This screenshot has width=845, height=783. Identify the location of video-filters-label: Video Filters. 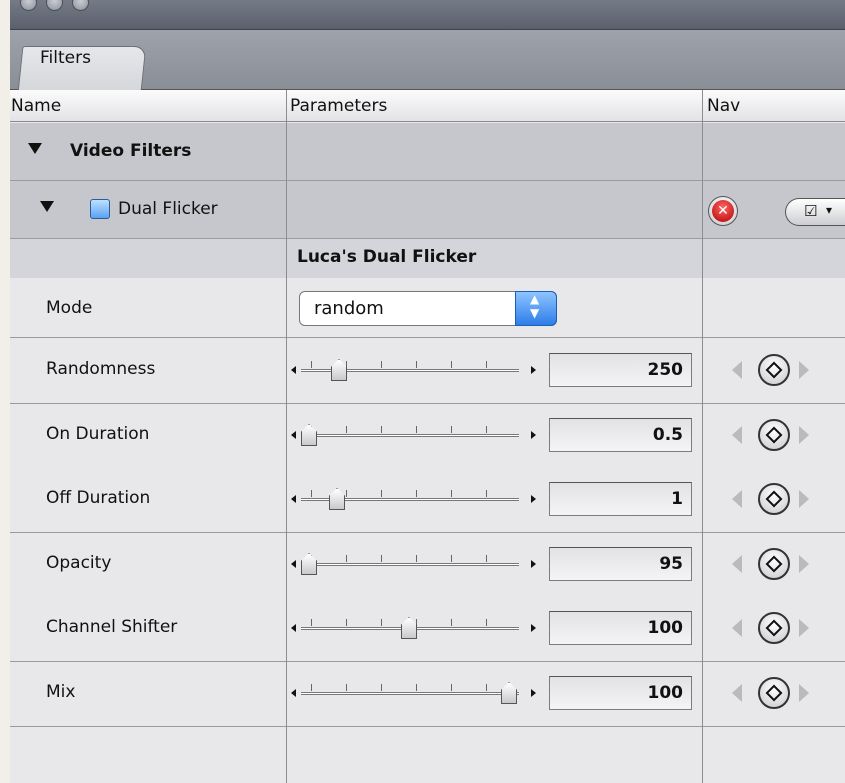
(131, 151).